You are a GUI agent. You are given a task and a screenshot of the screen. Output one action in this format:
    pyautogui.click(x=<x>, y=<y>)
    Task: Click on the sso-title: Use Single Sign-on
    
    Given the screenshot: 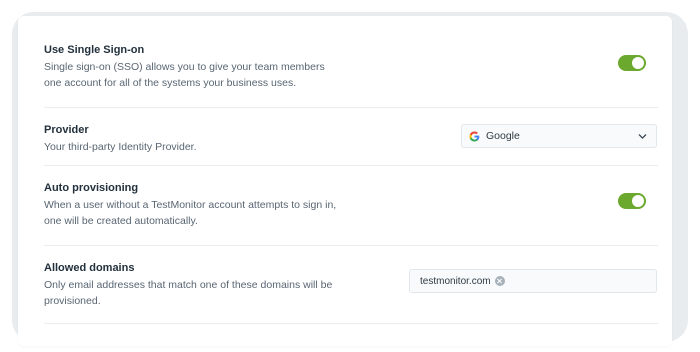 What is the action you would take?
    pyautogui.click(x=94, y=50)
    